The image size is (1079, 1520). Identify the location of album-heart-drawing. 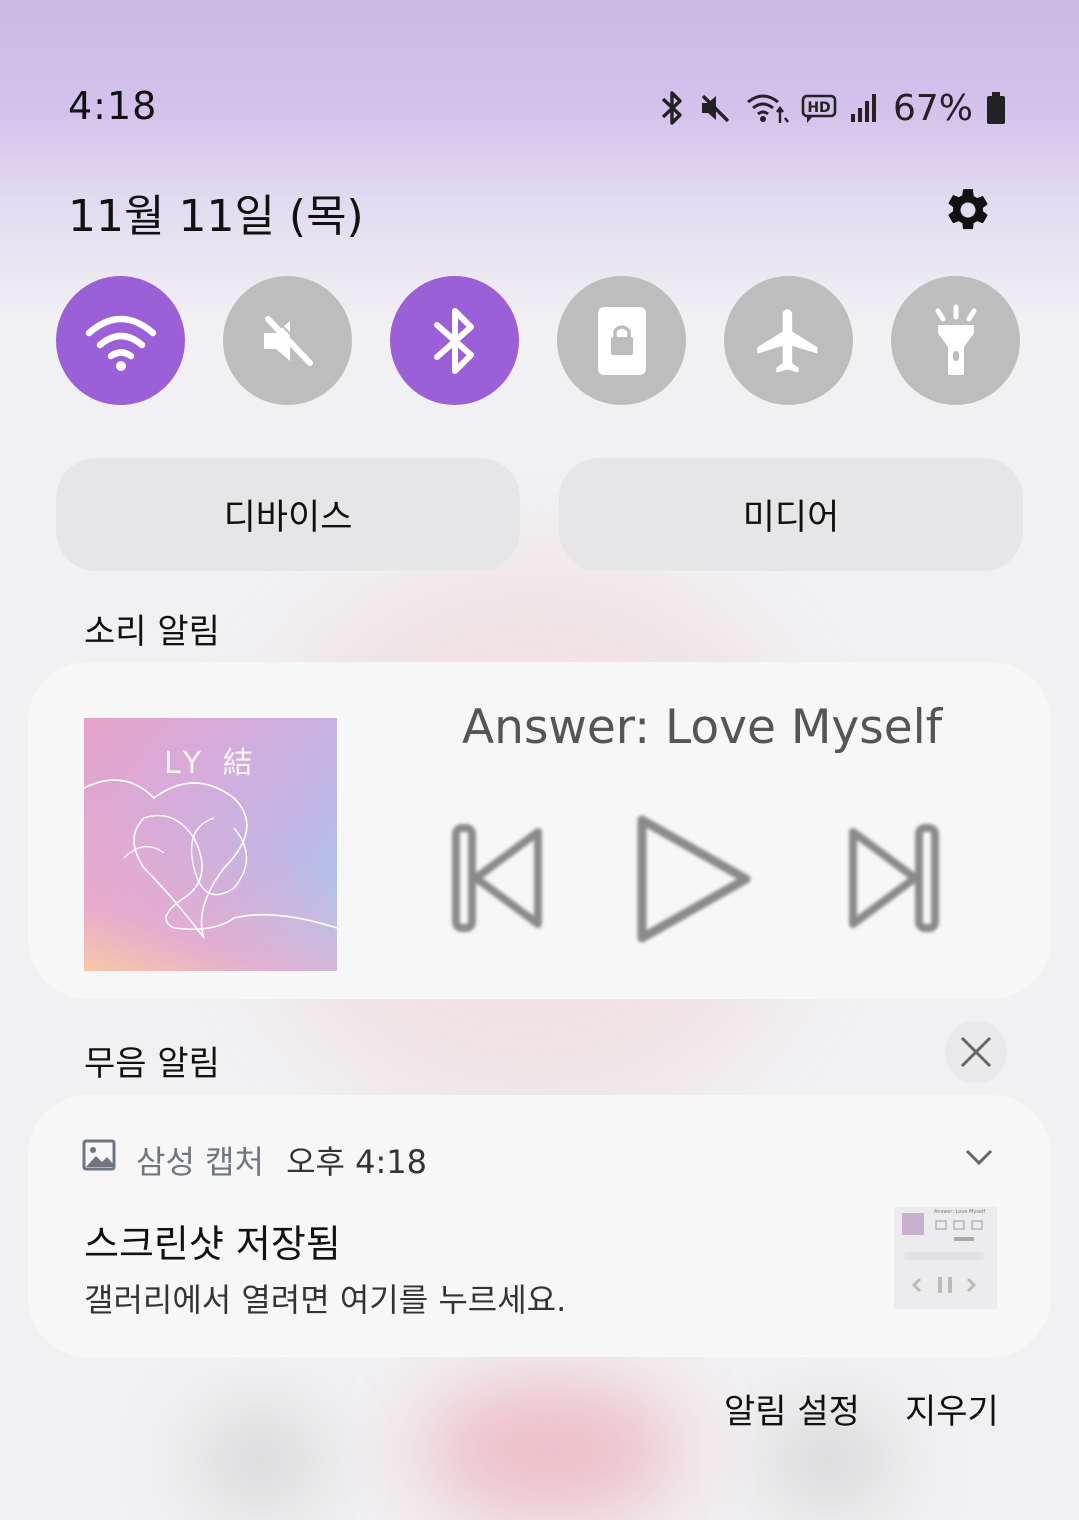
(210, 859).